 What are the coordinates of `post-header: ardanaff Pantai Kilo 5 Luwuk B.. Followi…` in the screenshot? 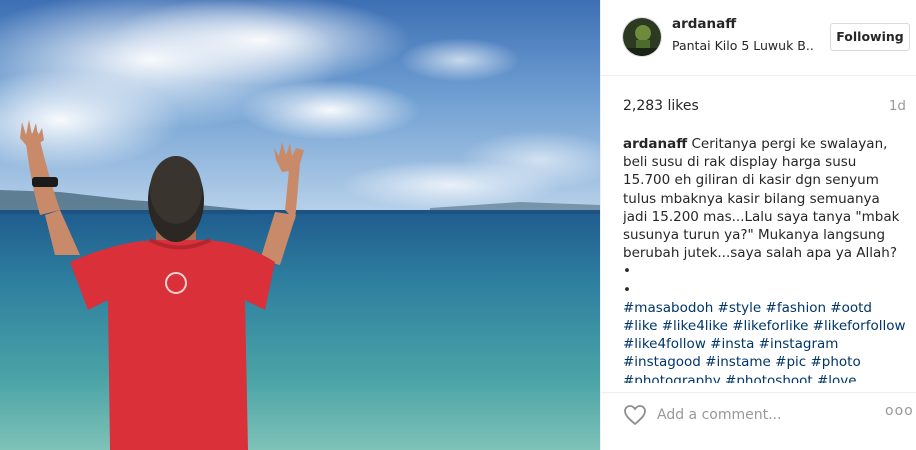 It's located at (758, 38).